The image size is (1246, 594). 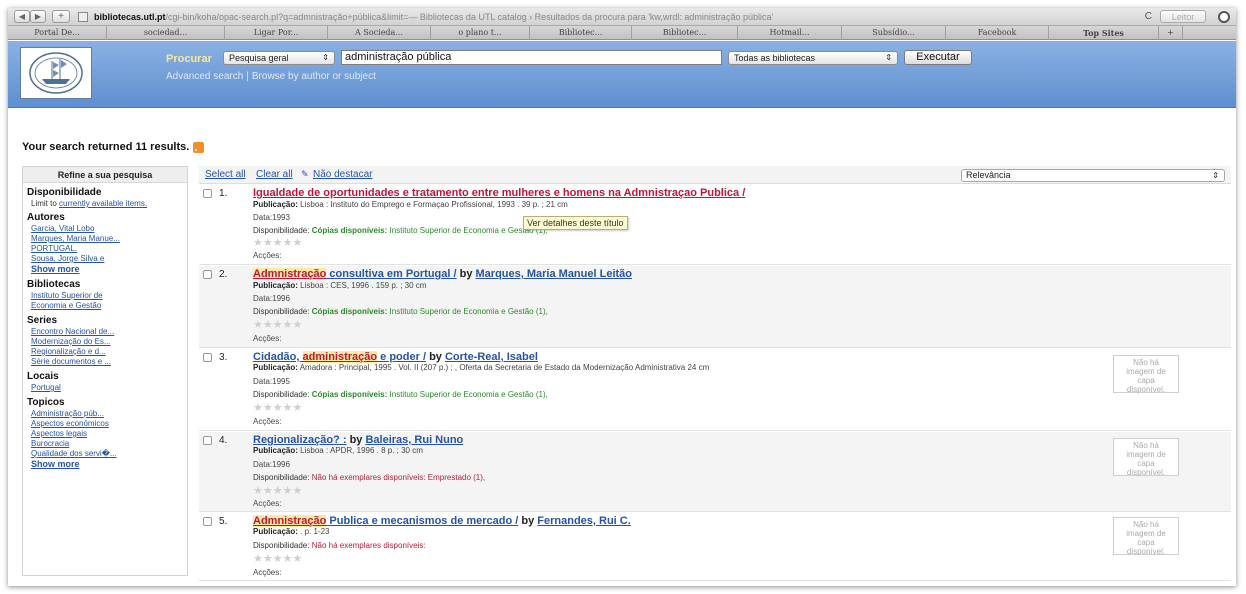 What do you see at coordinates (274, 174) in the screenshot?
I see `clear-all-link: Clear all` at bounding box center [274, 174].